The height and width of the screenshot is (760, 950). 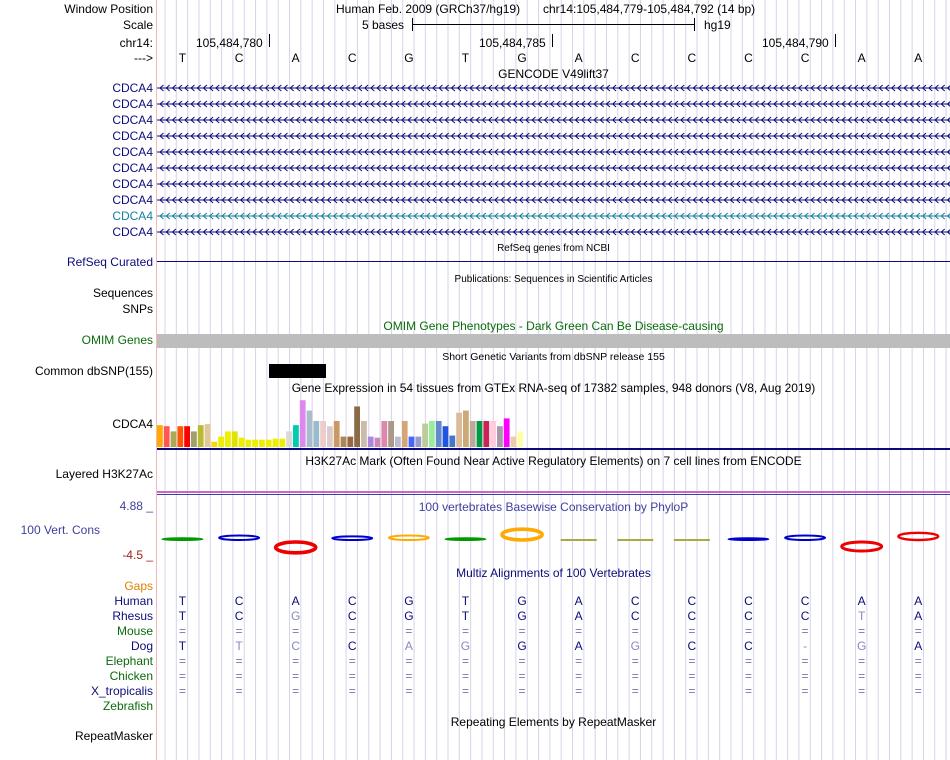 What do you see at coordinates (553, 722) in the screenshot?
I see `repeatmasker-title: Repeating Elements by RepeatMasker` at bounding box center [553, 722].